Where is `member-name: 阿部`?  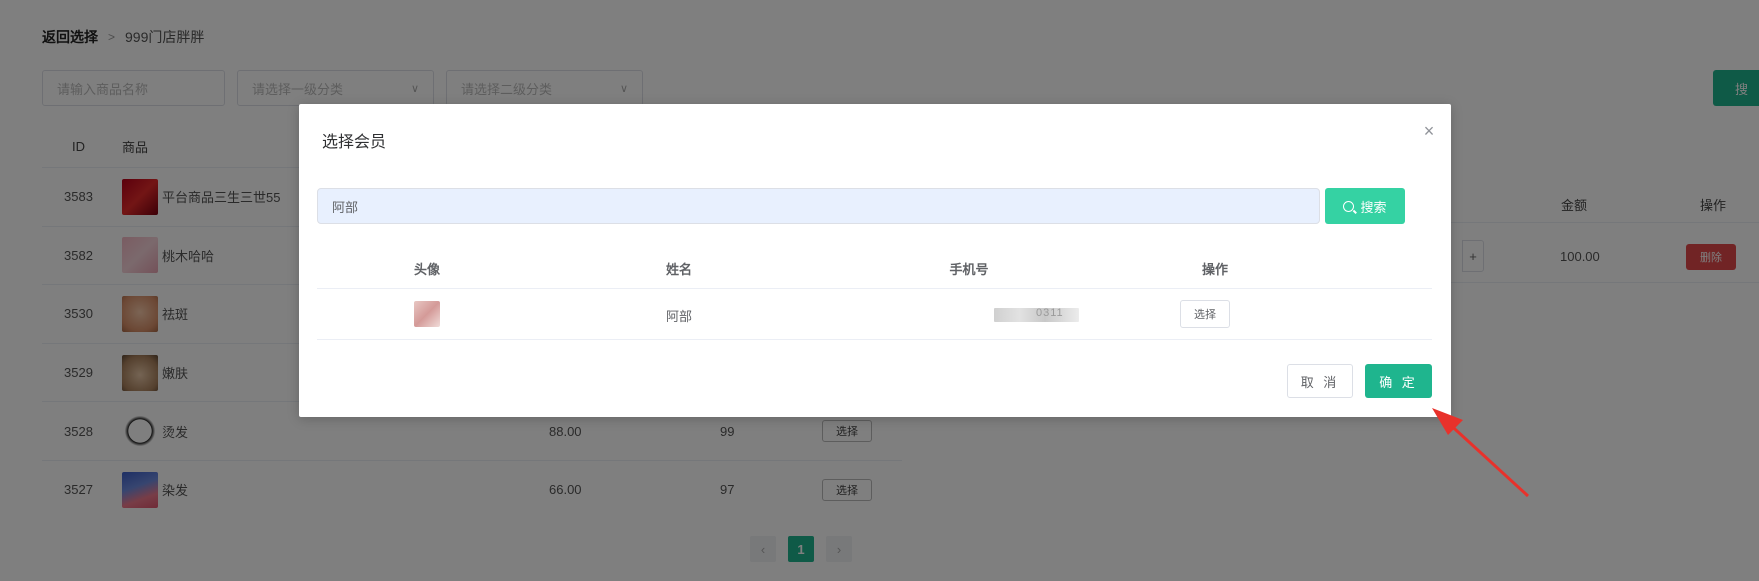
member-name: 阿部 is located at coordinates (679, 316).